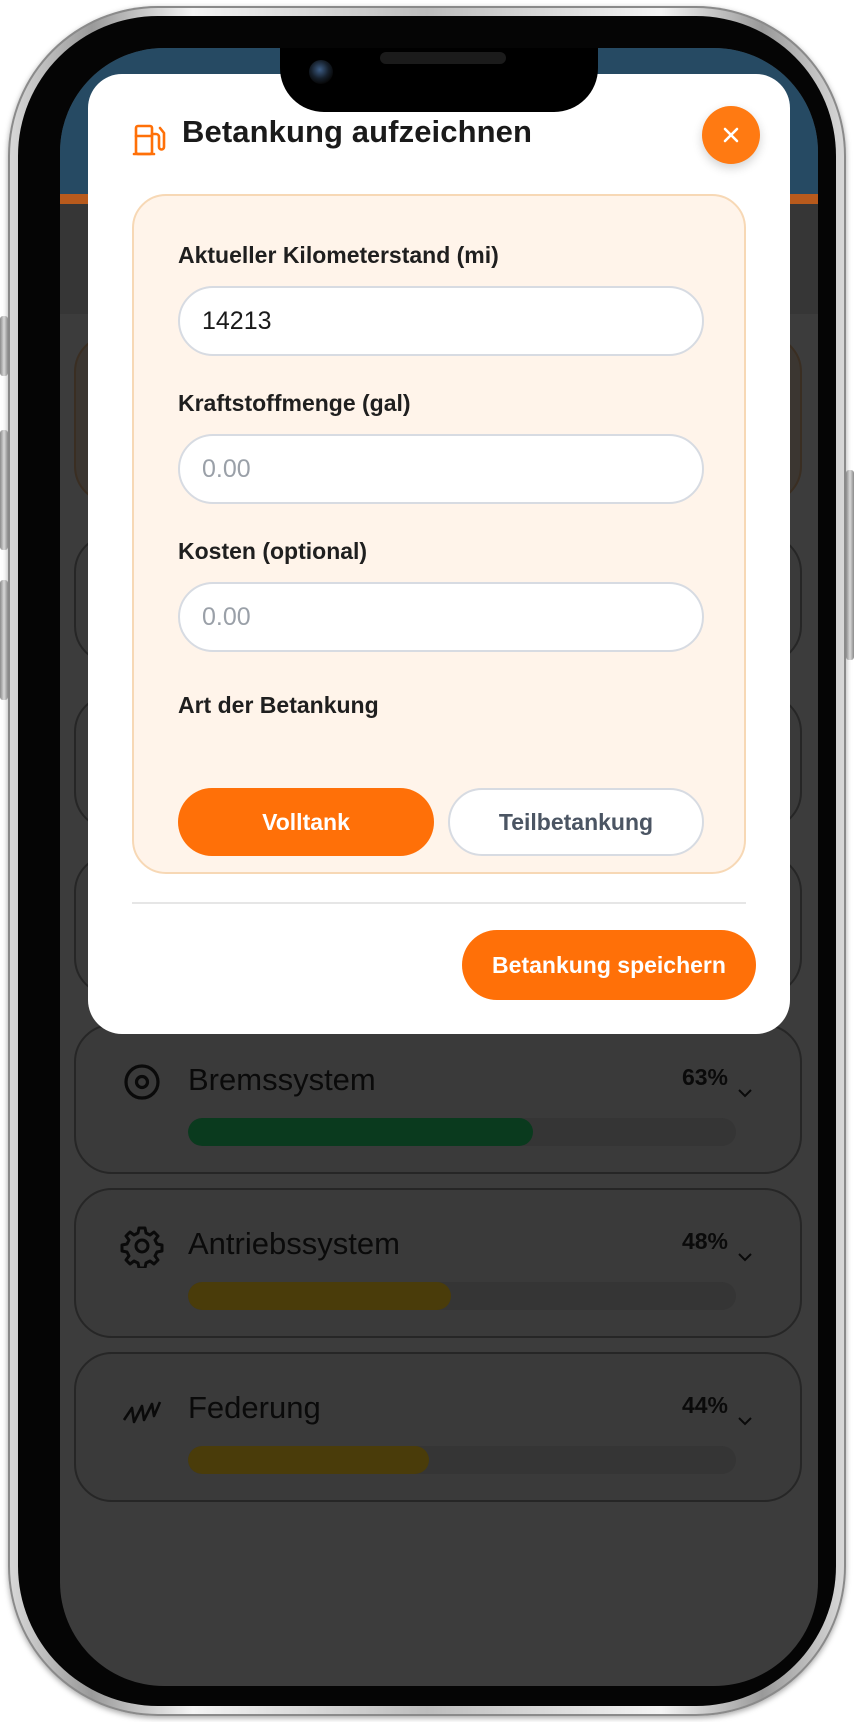  What do you see at coordinates (441, 617) in the screenshot?
I see `cost-input` at bounding box center [441, 617].